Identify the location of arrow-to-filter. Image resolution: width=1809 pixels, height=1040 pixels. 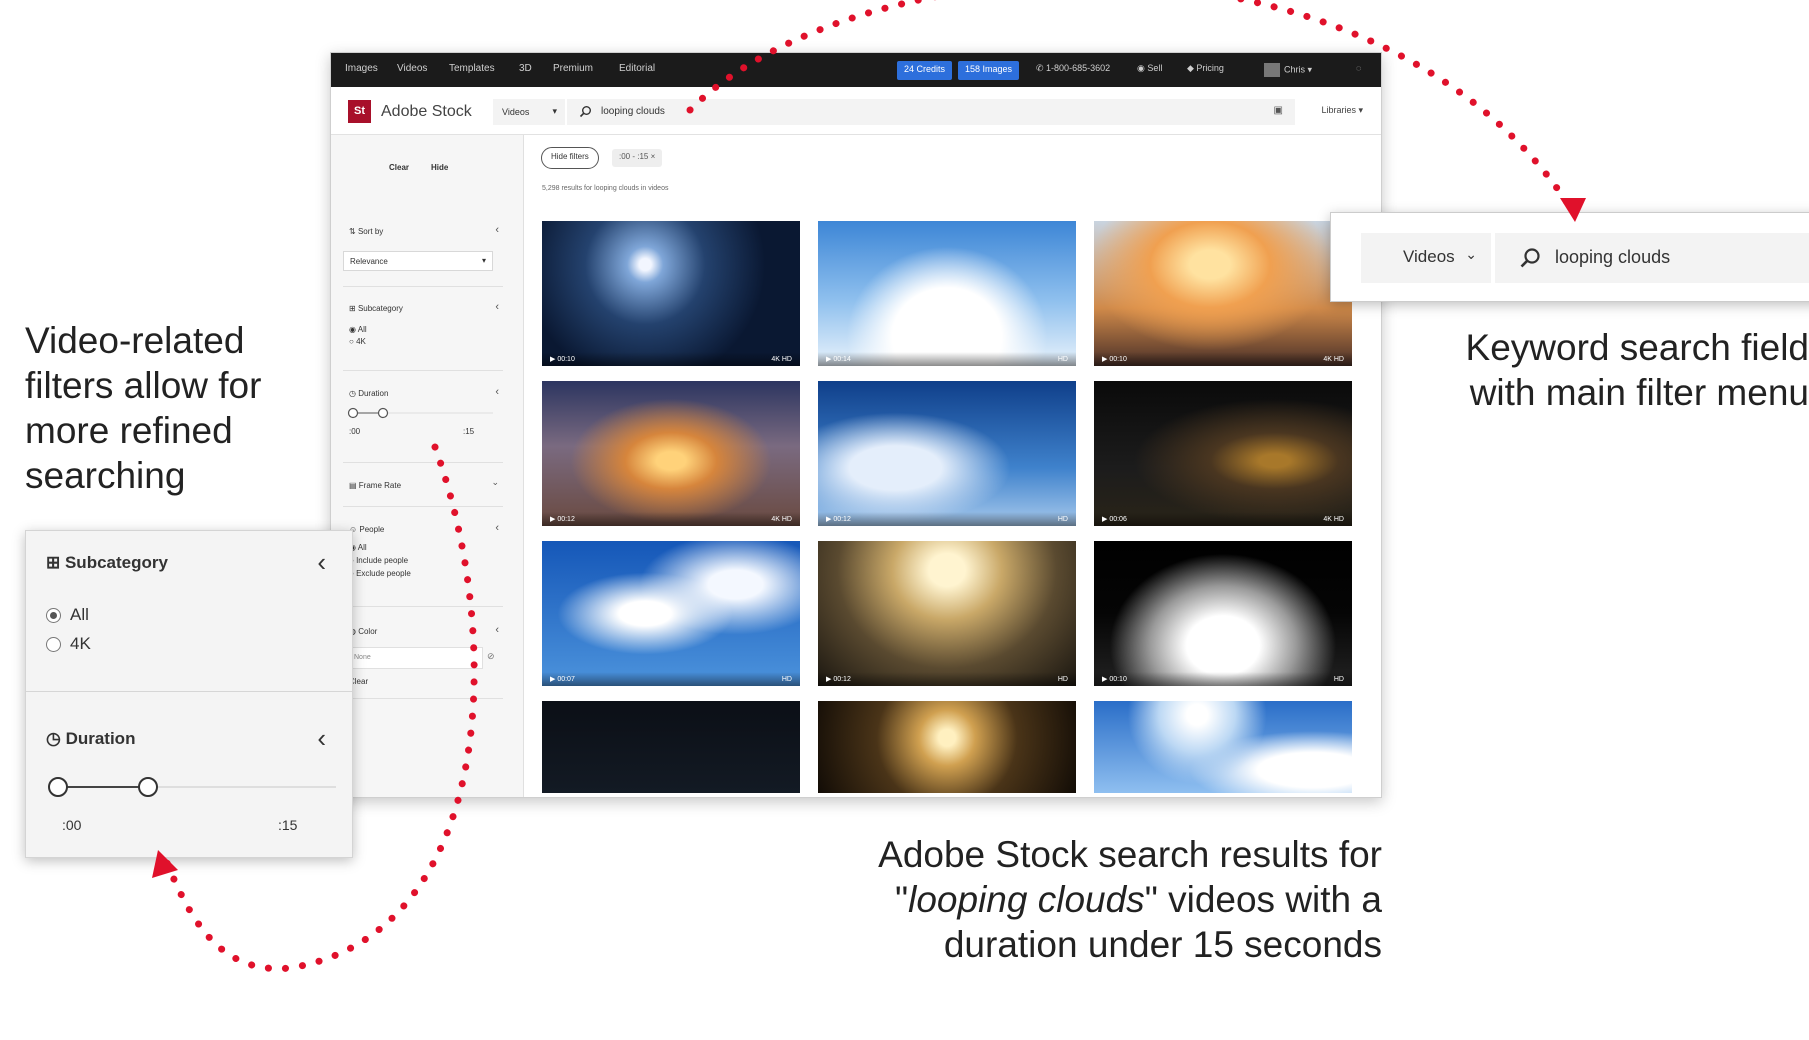
(319, 708).